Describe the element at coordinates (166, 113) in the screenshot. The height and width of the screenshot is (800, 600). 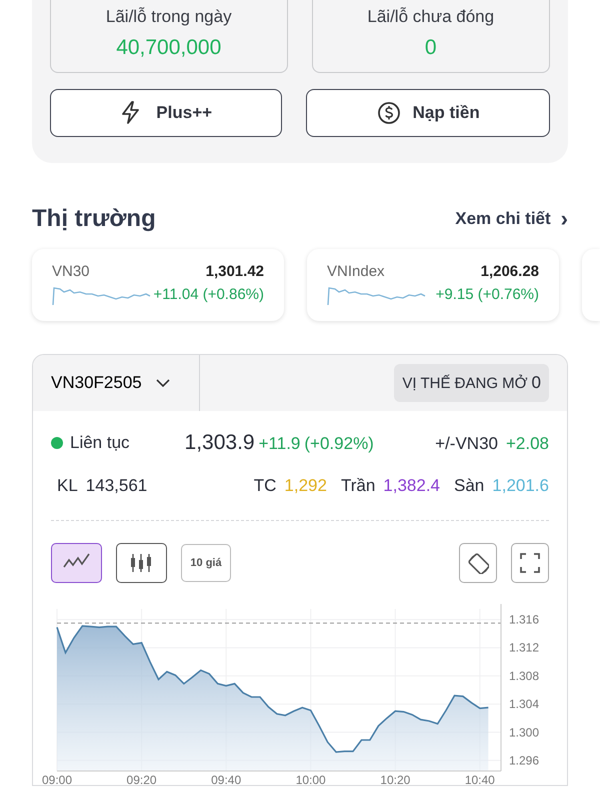
I see `action-button: Plus++` at that location.